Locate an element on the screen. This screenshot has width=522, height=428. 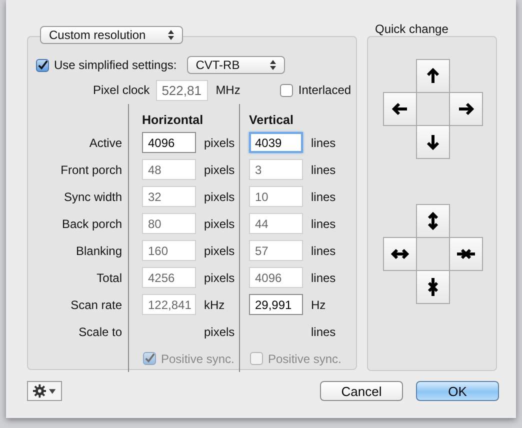
settings-button is located at coordinates (44, 391).